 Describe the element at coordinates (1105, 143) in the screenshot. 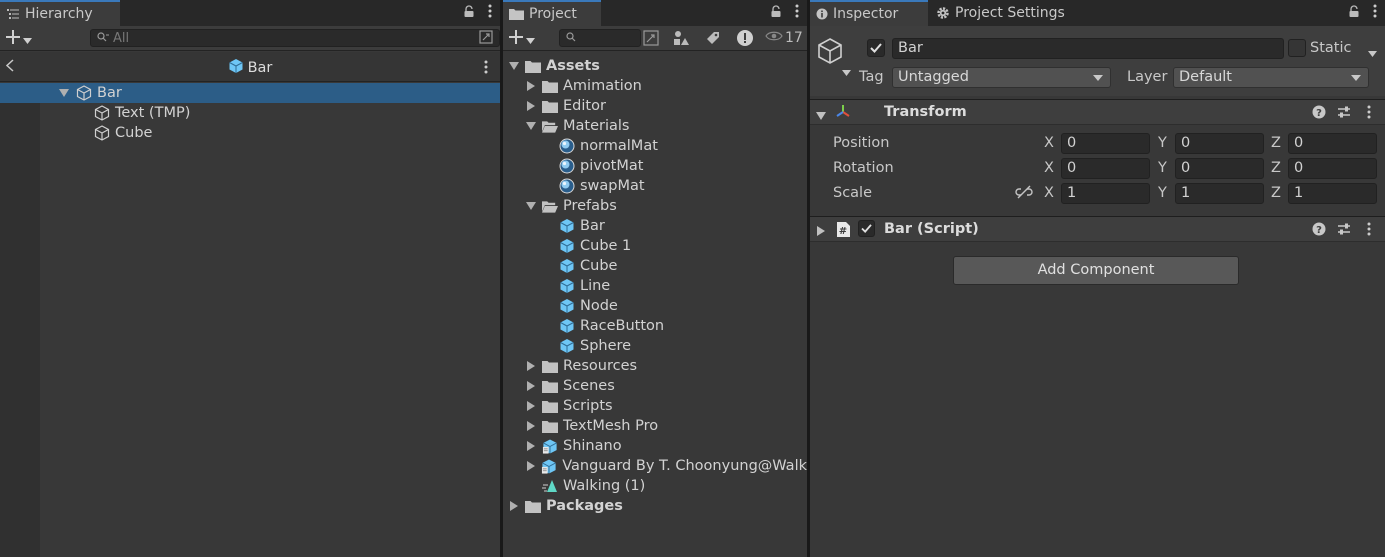

I see `position-x-field: 0` at that location.